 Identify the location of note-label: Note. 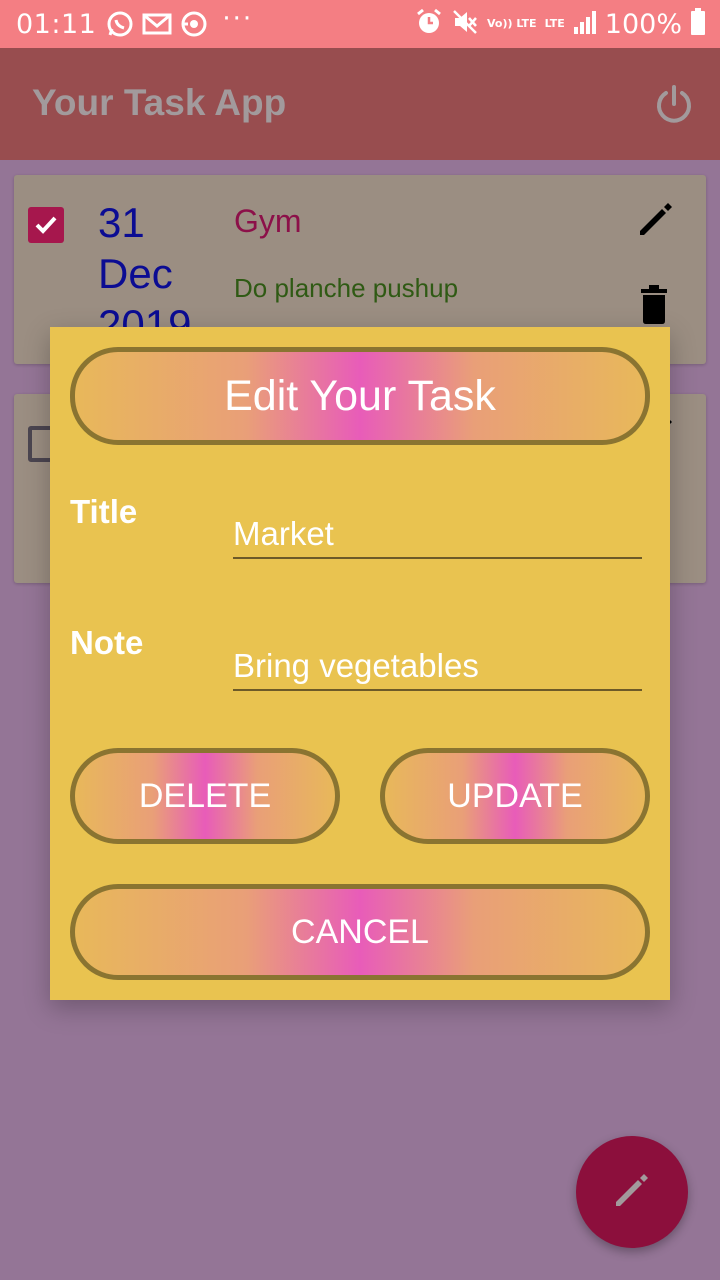
(107, 642).